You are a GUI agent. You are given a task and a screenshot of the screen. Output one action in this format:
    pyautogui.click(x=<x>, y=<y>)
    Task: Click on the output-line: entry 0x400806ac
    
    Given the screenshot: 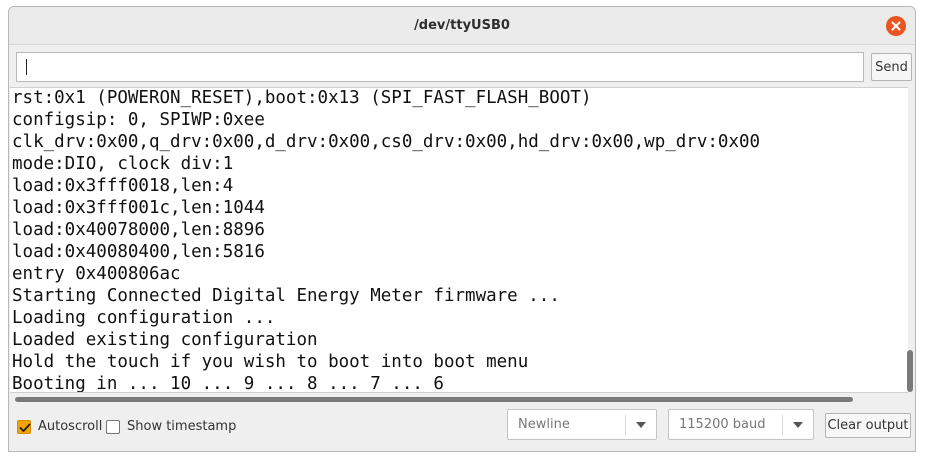 What is the action you would take?
    pyautogui.click(x=96, y=274)
    